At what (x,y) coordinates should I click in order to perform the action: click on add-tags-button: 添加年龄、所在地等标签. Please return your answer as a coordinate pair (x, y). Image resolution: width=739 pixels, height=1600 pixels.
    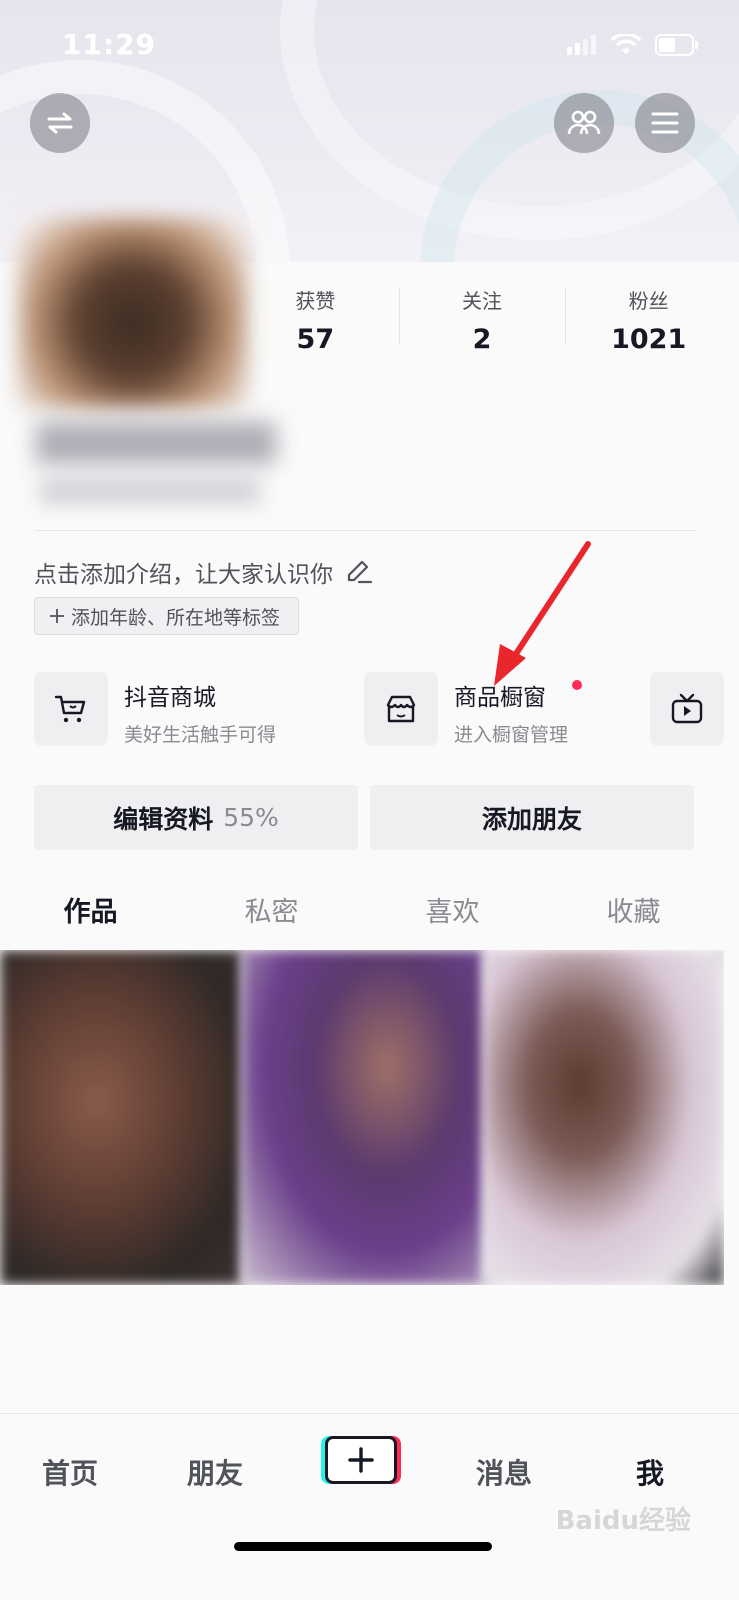
    Looking at the image, I should click on (167, 616).